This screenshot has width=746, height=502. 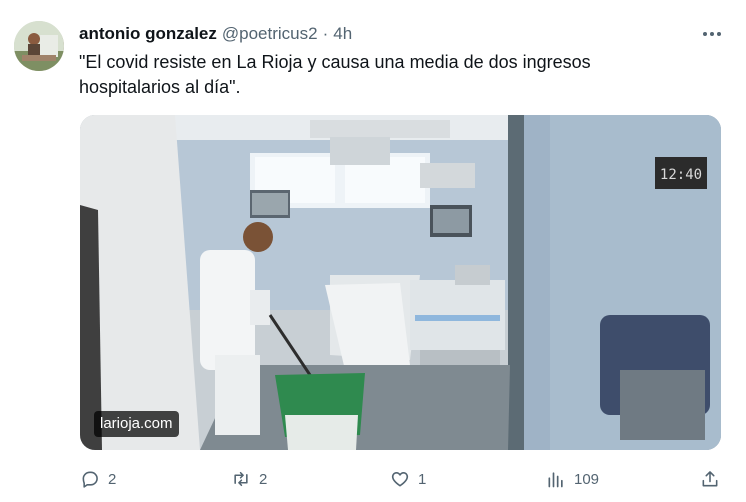 What do you see at coordinates (572, 479) in the screenshot?
I see `views-button: 109` at bounding box center [572, 479].